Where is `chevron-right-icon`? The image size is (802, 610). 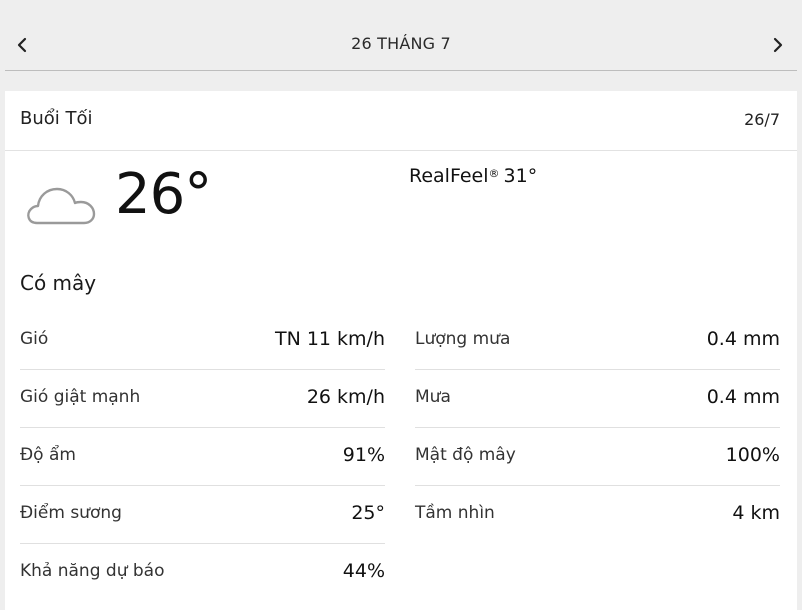
chevron-right-icon is located at coordinates (776, 45).